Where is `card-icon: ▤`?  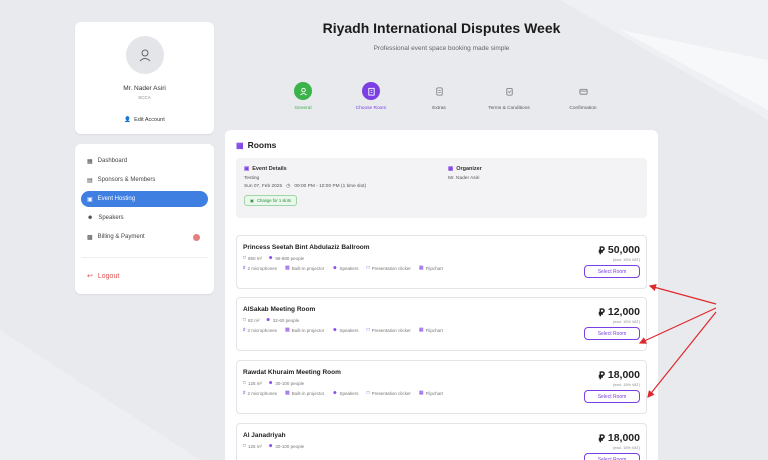 card-icon: ▤ is located at coordinates (90, 180).